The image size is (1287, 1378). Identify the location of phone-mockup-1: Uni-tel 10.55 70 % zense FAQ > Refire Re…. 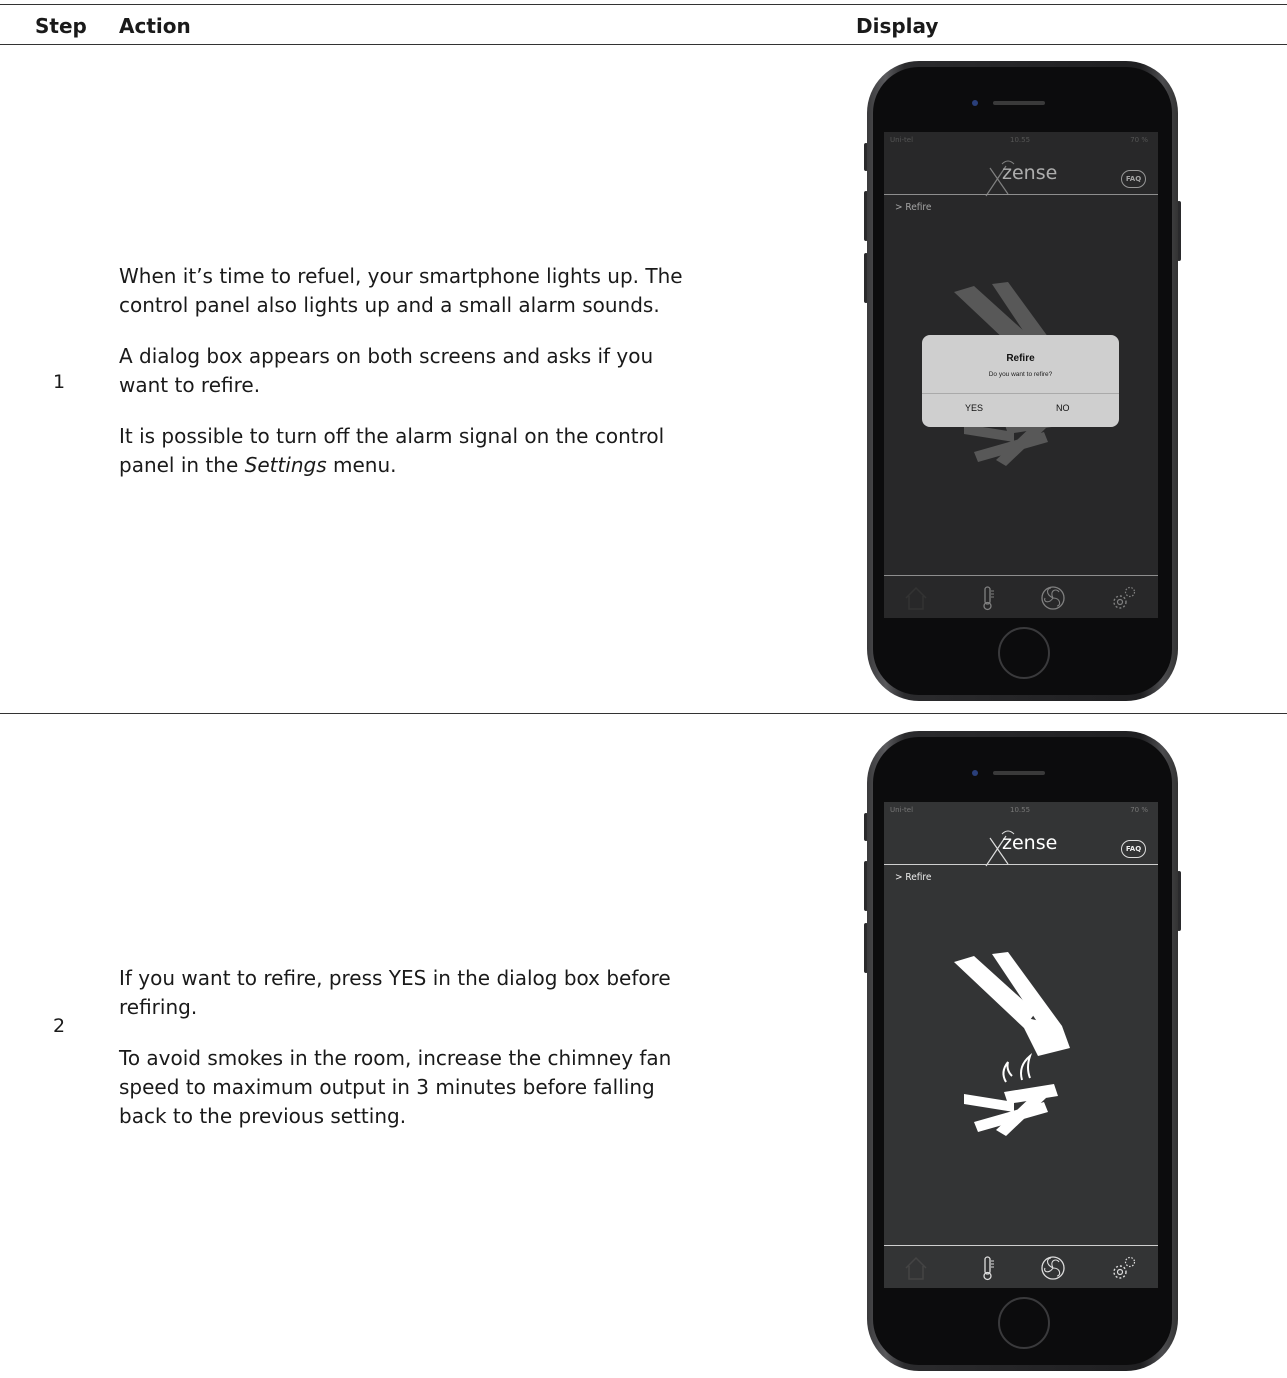
(1022, 381).